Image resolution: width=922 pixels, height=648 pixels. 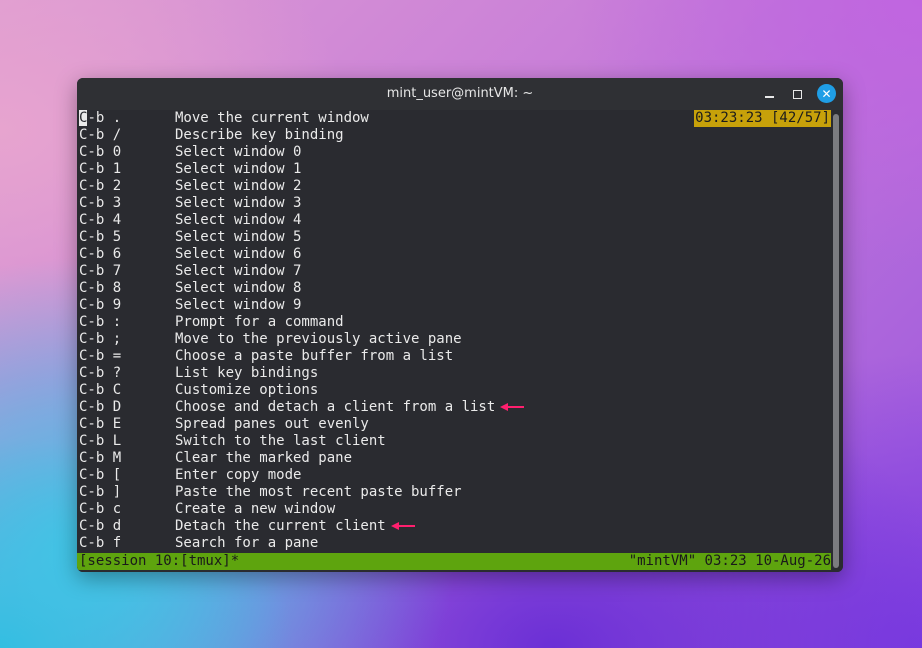 What do you see at coordinates (159, 561) in the screenshot?
I see `status-session: [session 10:[tmux]*` at bounding box center [159, 561].